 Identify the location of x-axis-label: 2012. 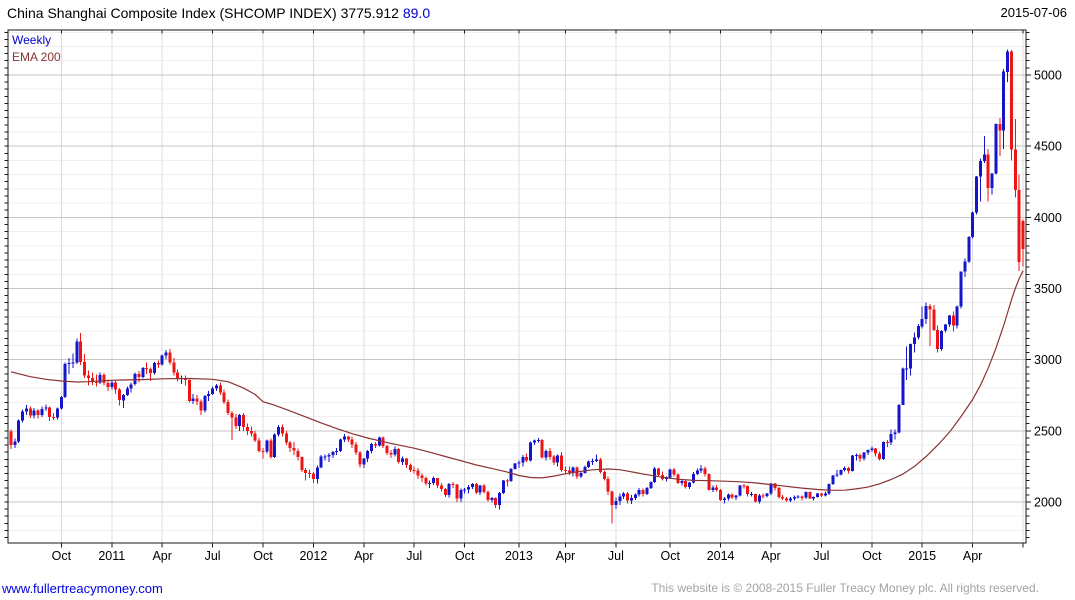
(313, 556).